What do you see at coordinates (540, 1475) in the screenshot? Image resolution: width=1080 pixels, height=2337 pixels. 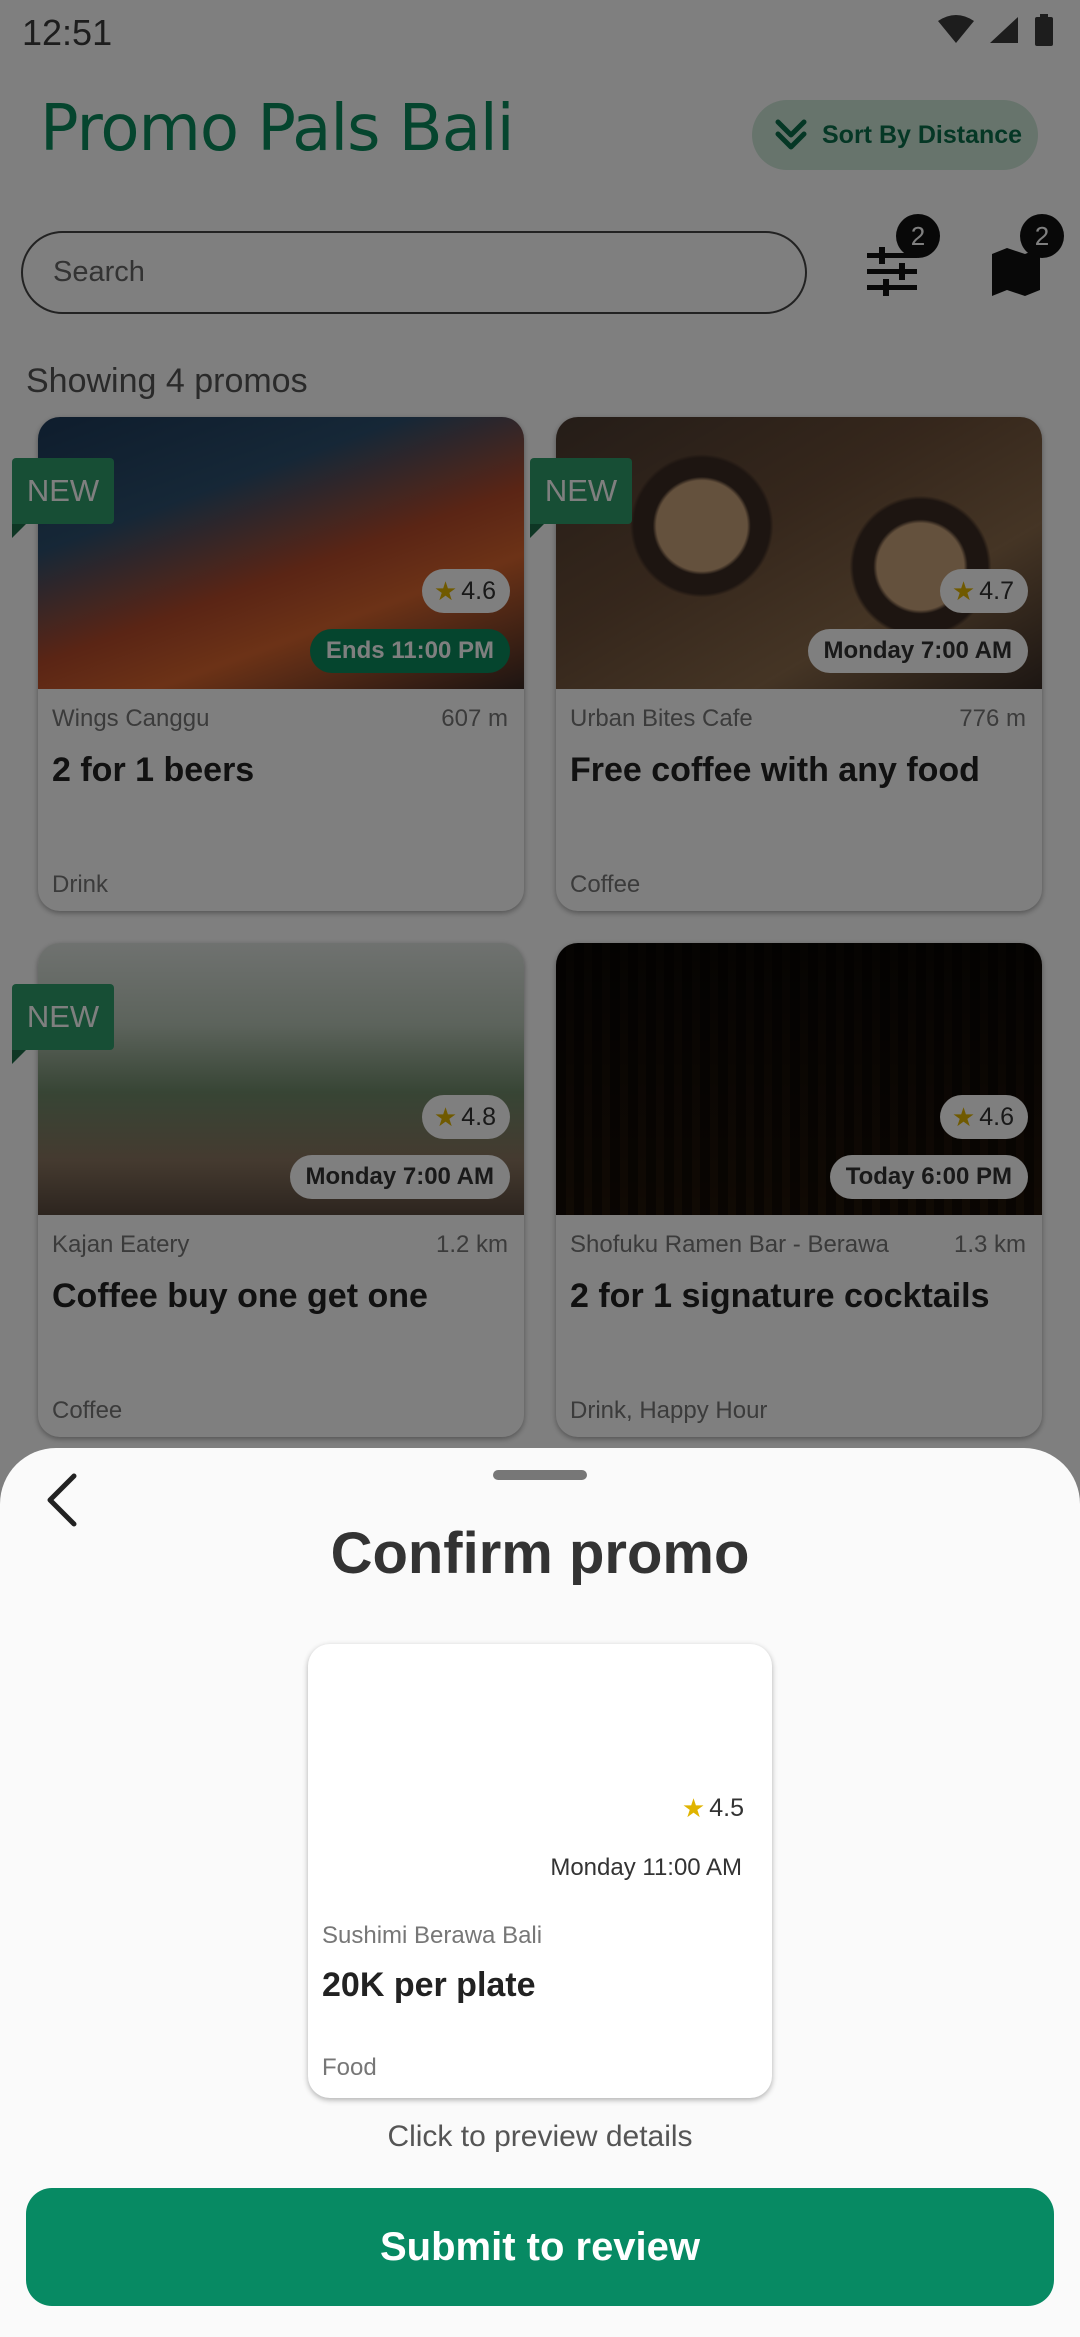 I see `drag-handle` at bounding box center [540, 1475].